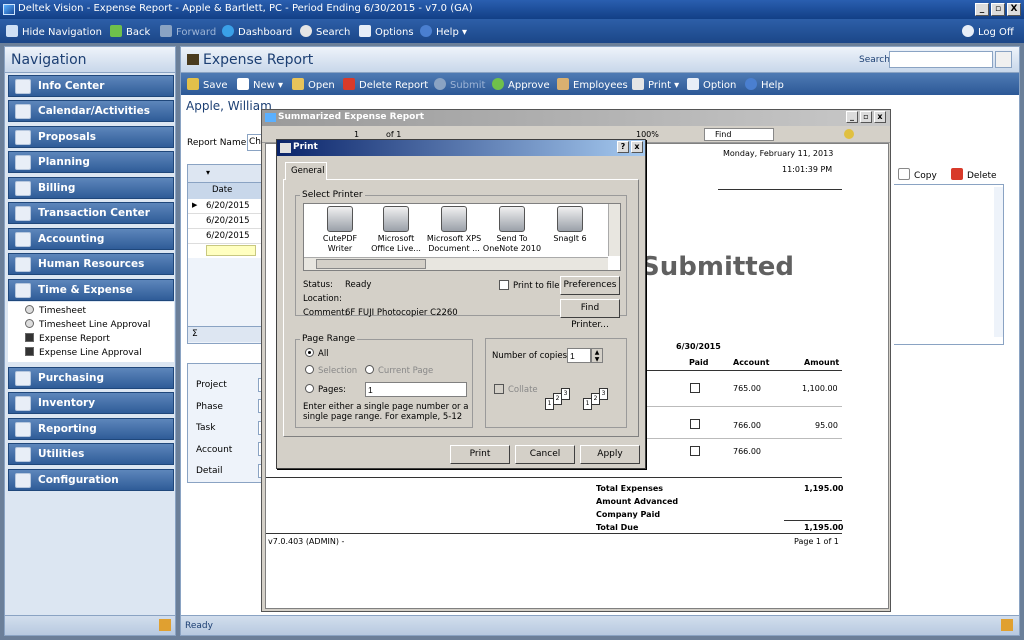  Describe the element at coordinates (231, 250) in the screenshot. I see `new-row-cell` at that location.